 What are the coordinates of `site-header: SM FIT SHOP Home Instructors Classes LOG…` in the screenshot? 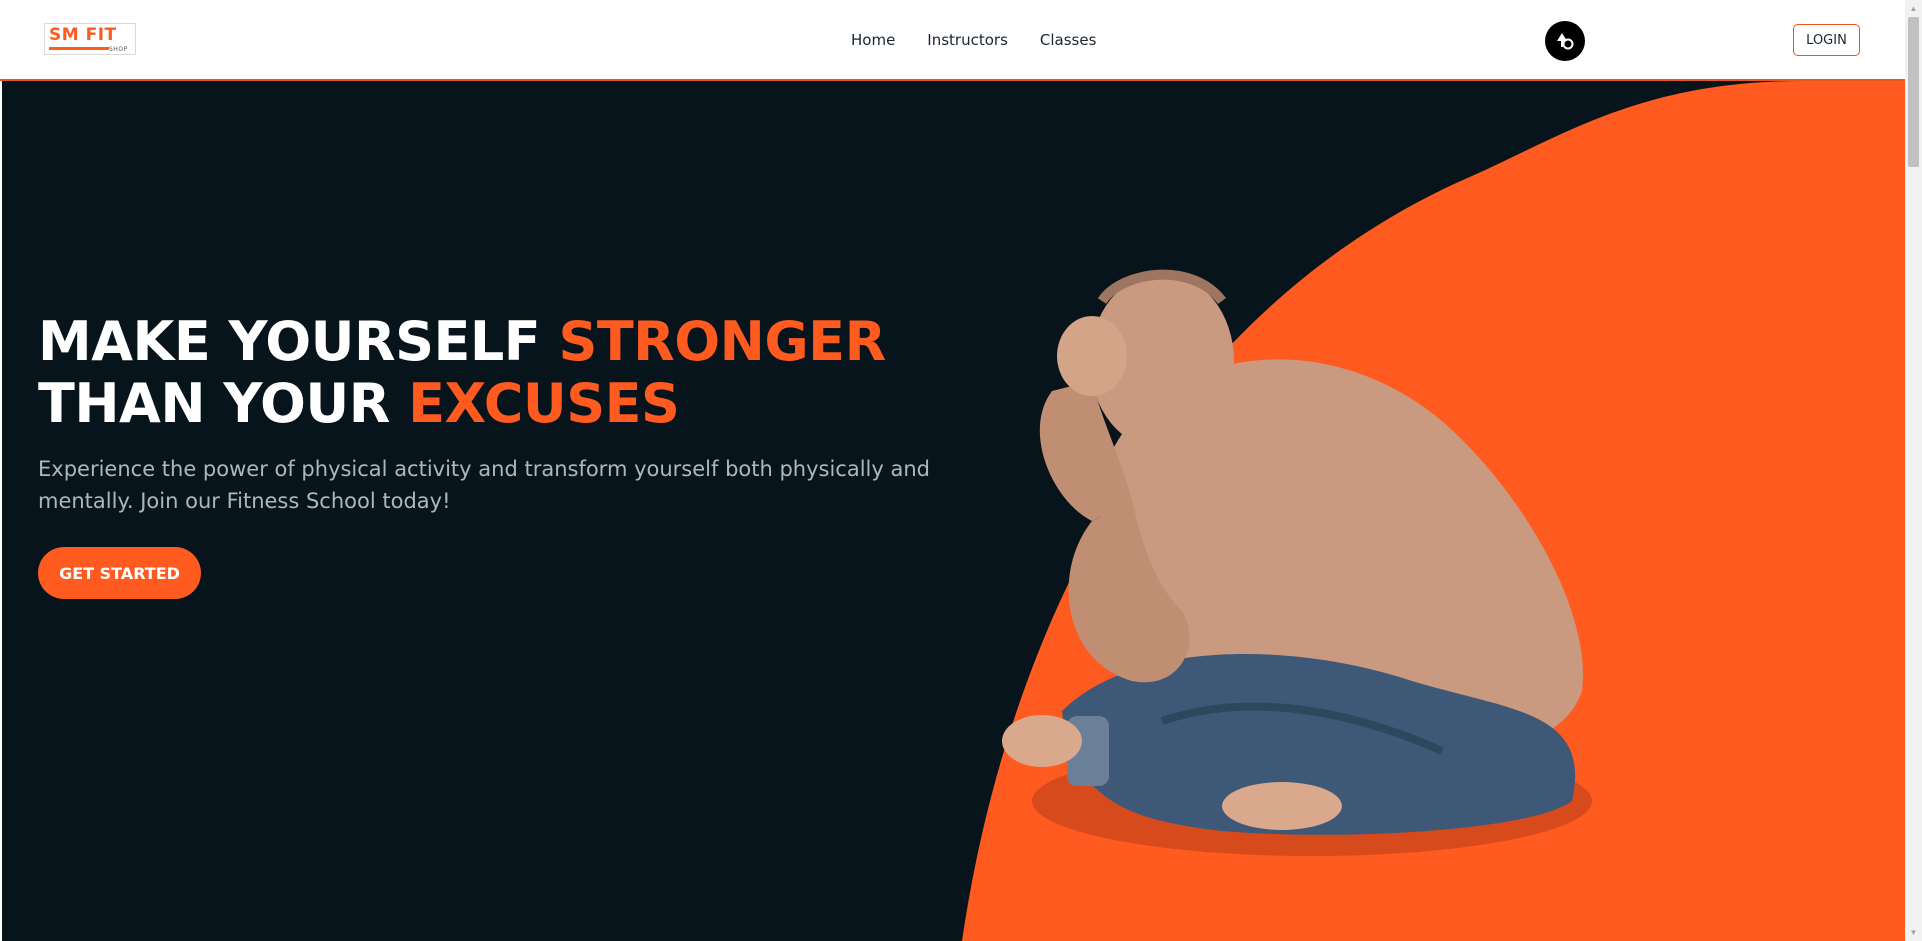 It's located at (952, 40).